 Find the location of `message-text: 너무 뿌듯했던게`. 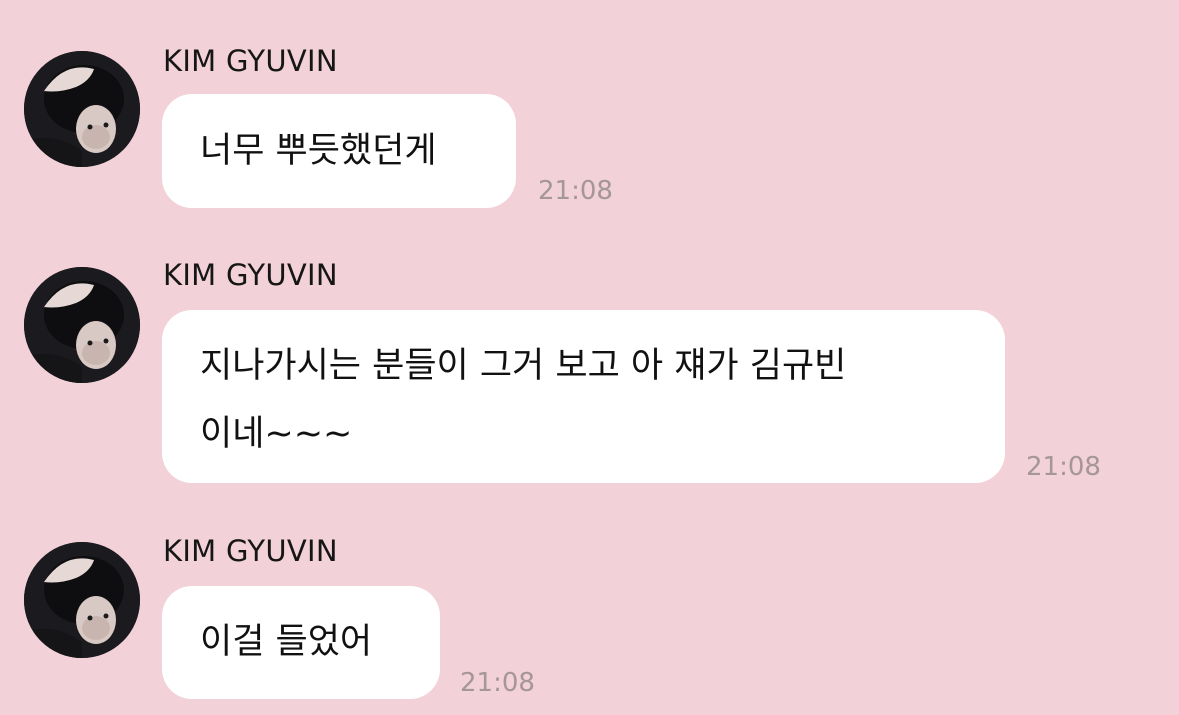

message-text: 너무 뿌듯했던게 is located at coordinates (318, 151).